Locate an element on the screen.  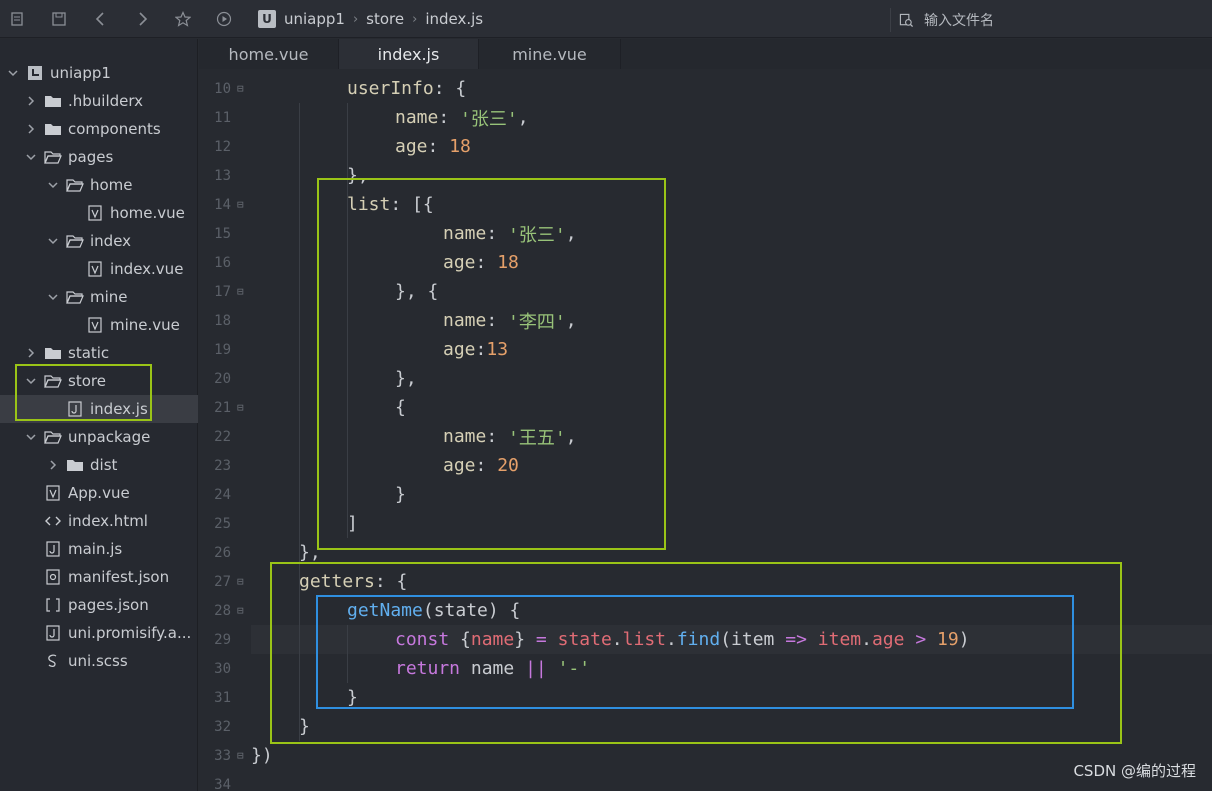
code-line: return name || '-' is located at coordinates (492, 668).